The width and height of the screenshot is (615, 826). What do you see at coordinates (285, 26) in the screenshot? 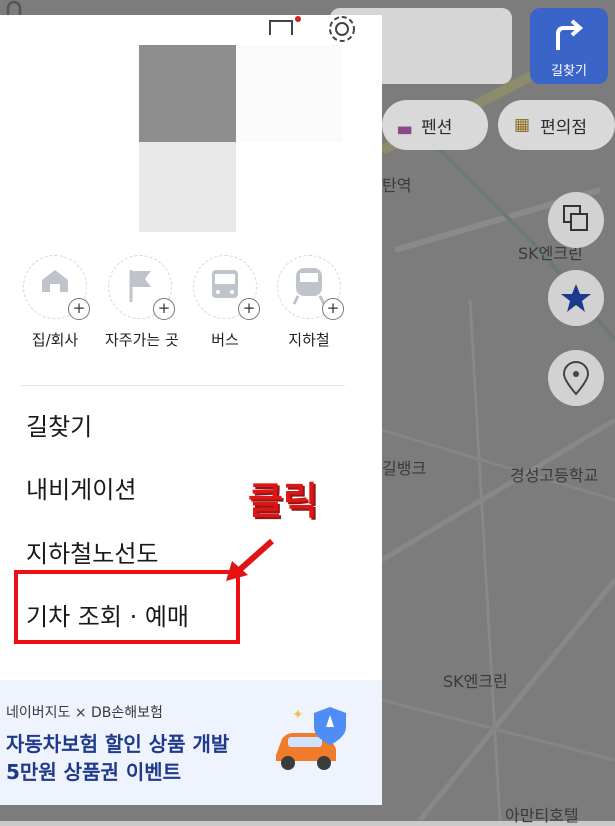
I see `notice-icon` at bounding box center [285, 26].